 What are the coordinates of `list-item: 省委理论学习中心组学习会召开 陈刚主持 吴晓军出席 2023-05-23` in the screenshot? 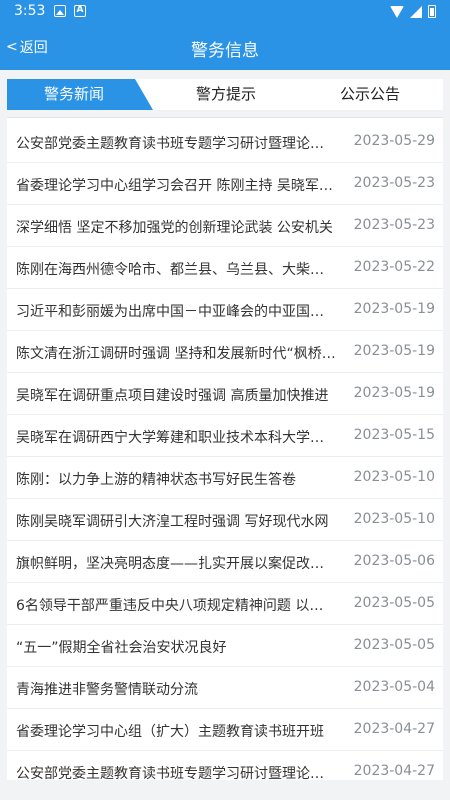 It's located at (225, 184).